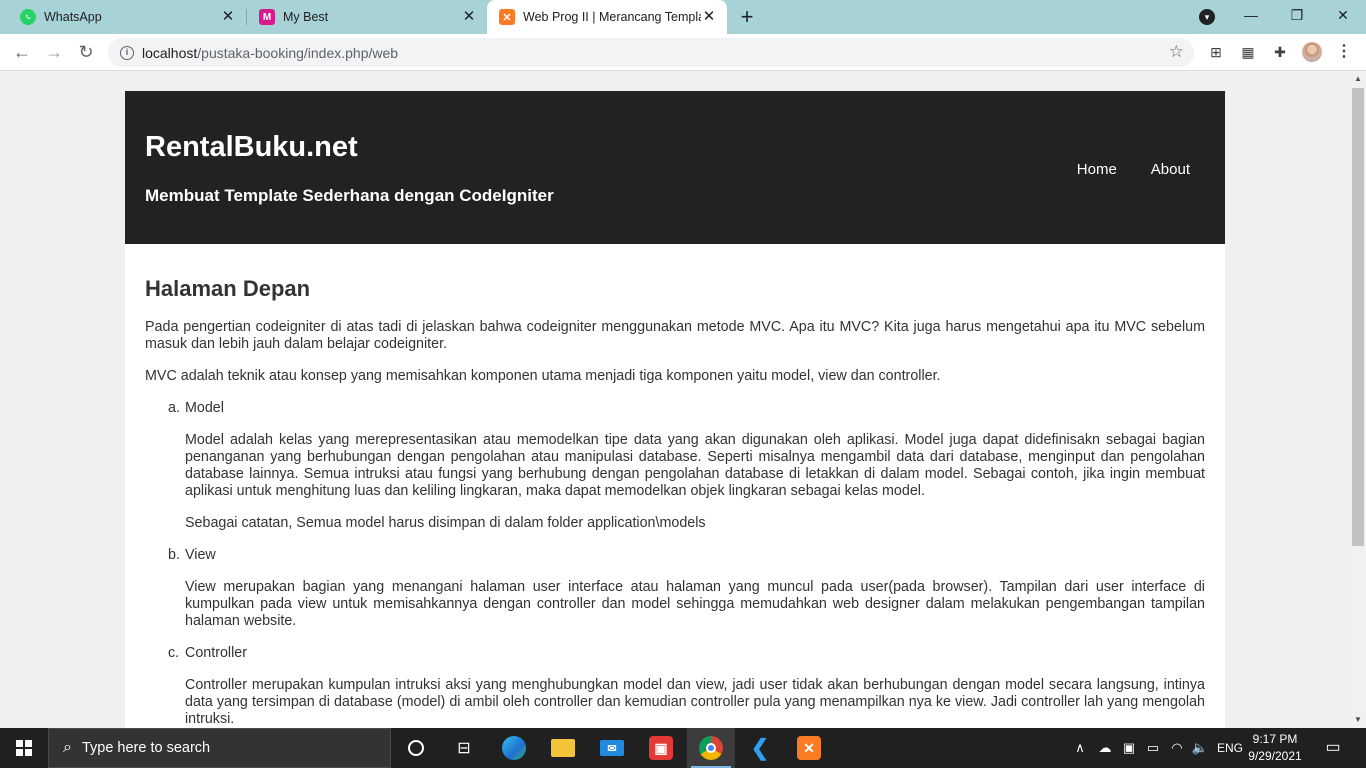 Image resolution: width=1366 pixels, height=768 pixels. Describe the element at coordinates (1097, 169) in the screenshot. I see `nav-home-link: Home` at that location.